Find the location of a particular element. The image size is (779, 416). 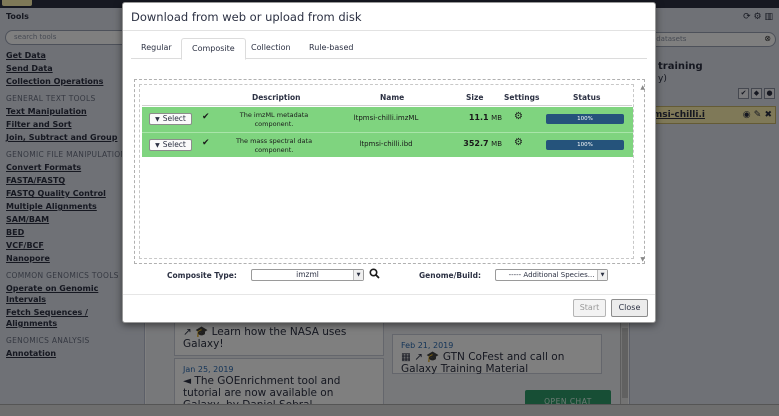

column-header-status: Status is located at coordinates (587, 97).